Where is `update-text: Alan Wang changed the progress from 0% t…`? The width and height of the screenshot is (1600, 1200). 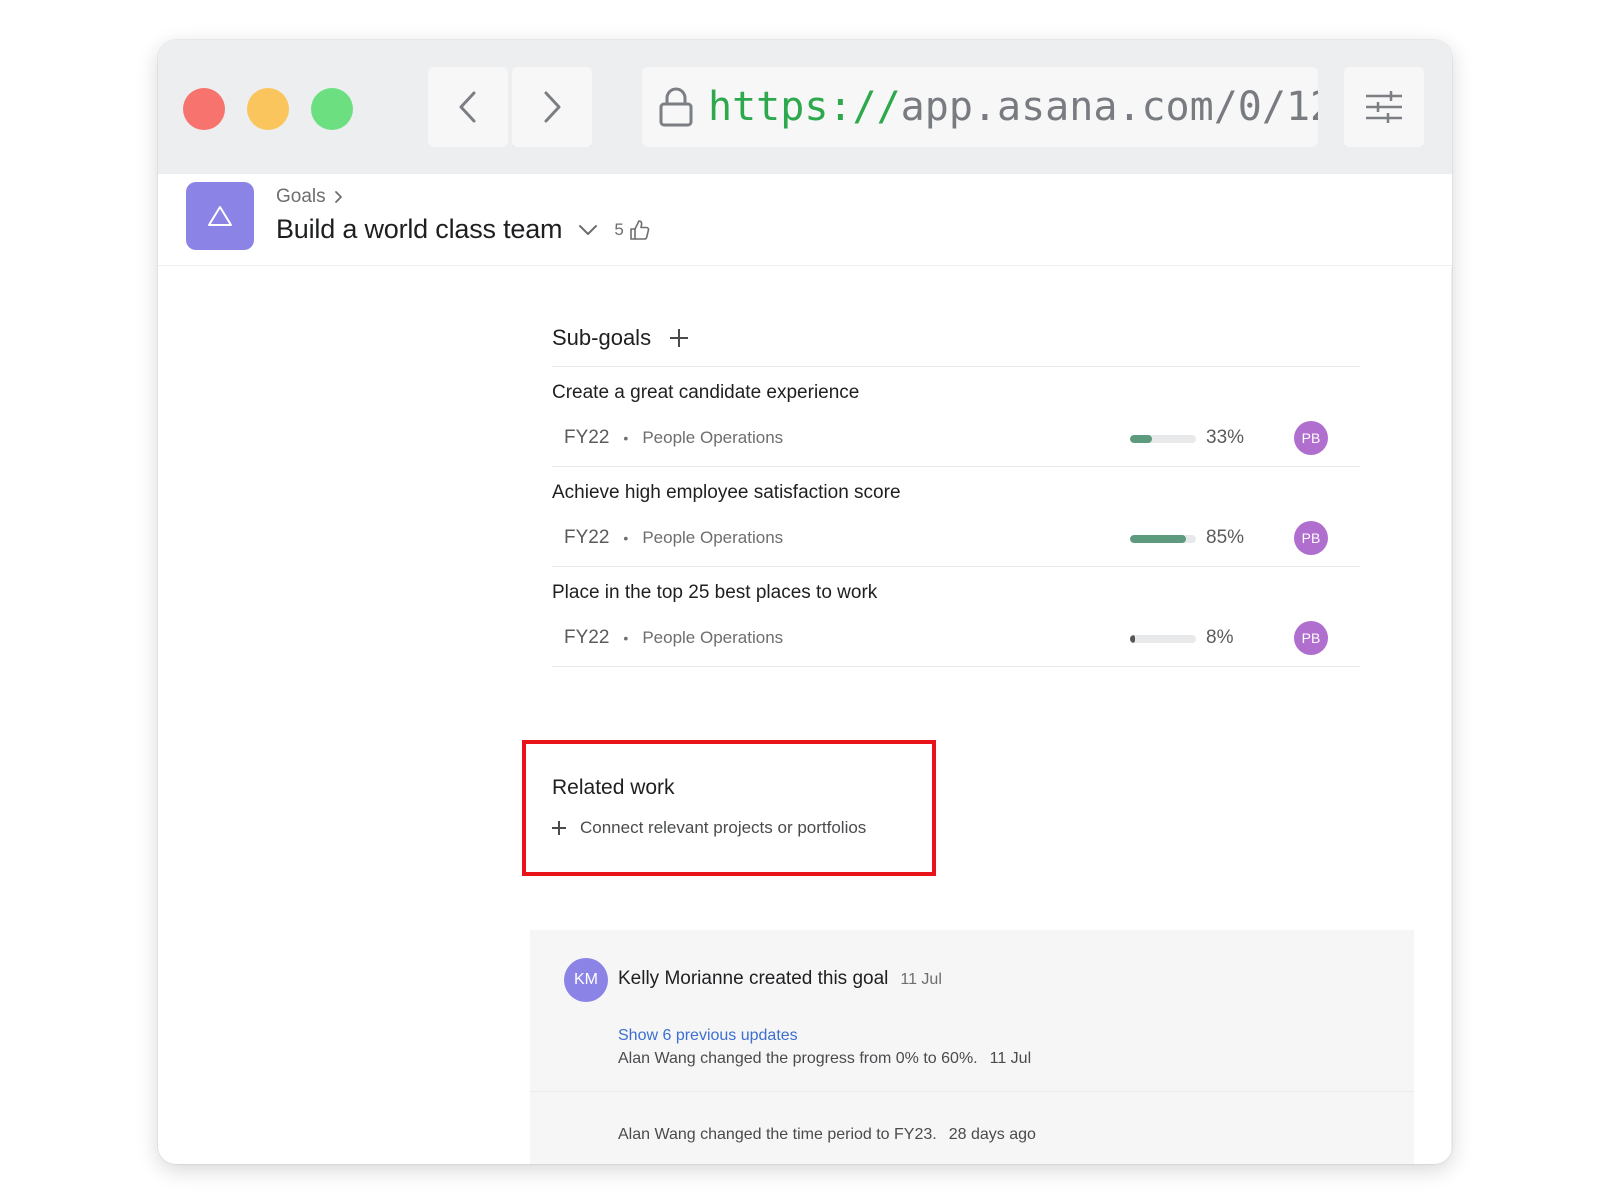 update-text: Alan Wang changed the progress from 0% t… is located at coordinates (798, 1058).